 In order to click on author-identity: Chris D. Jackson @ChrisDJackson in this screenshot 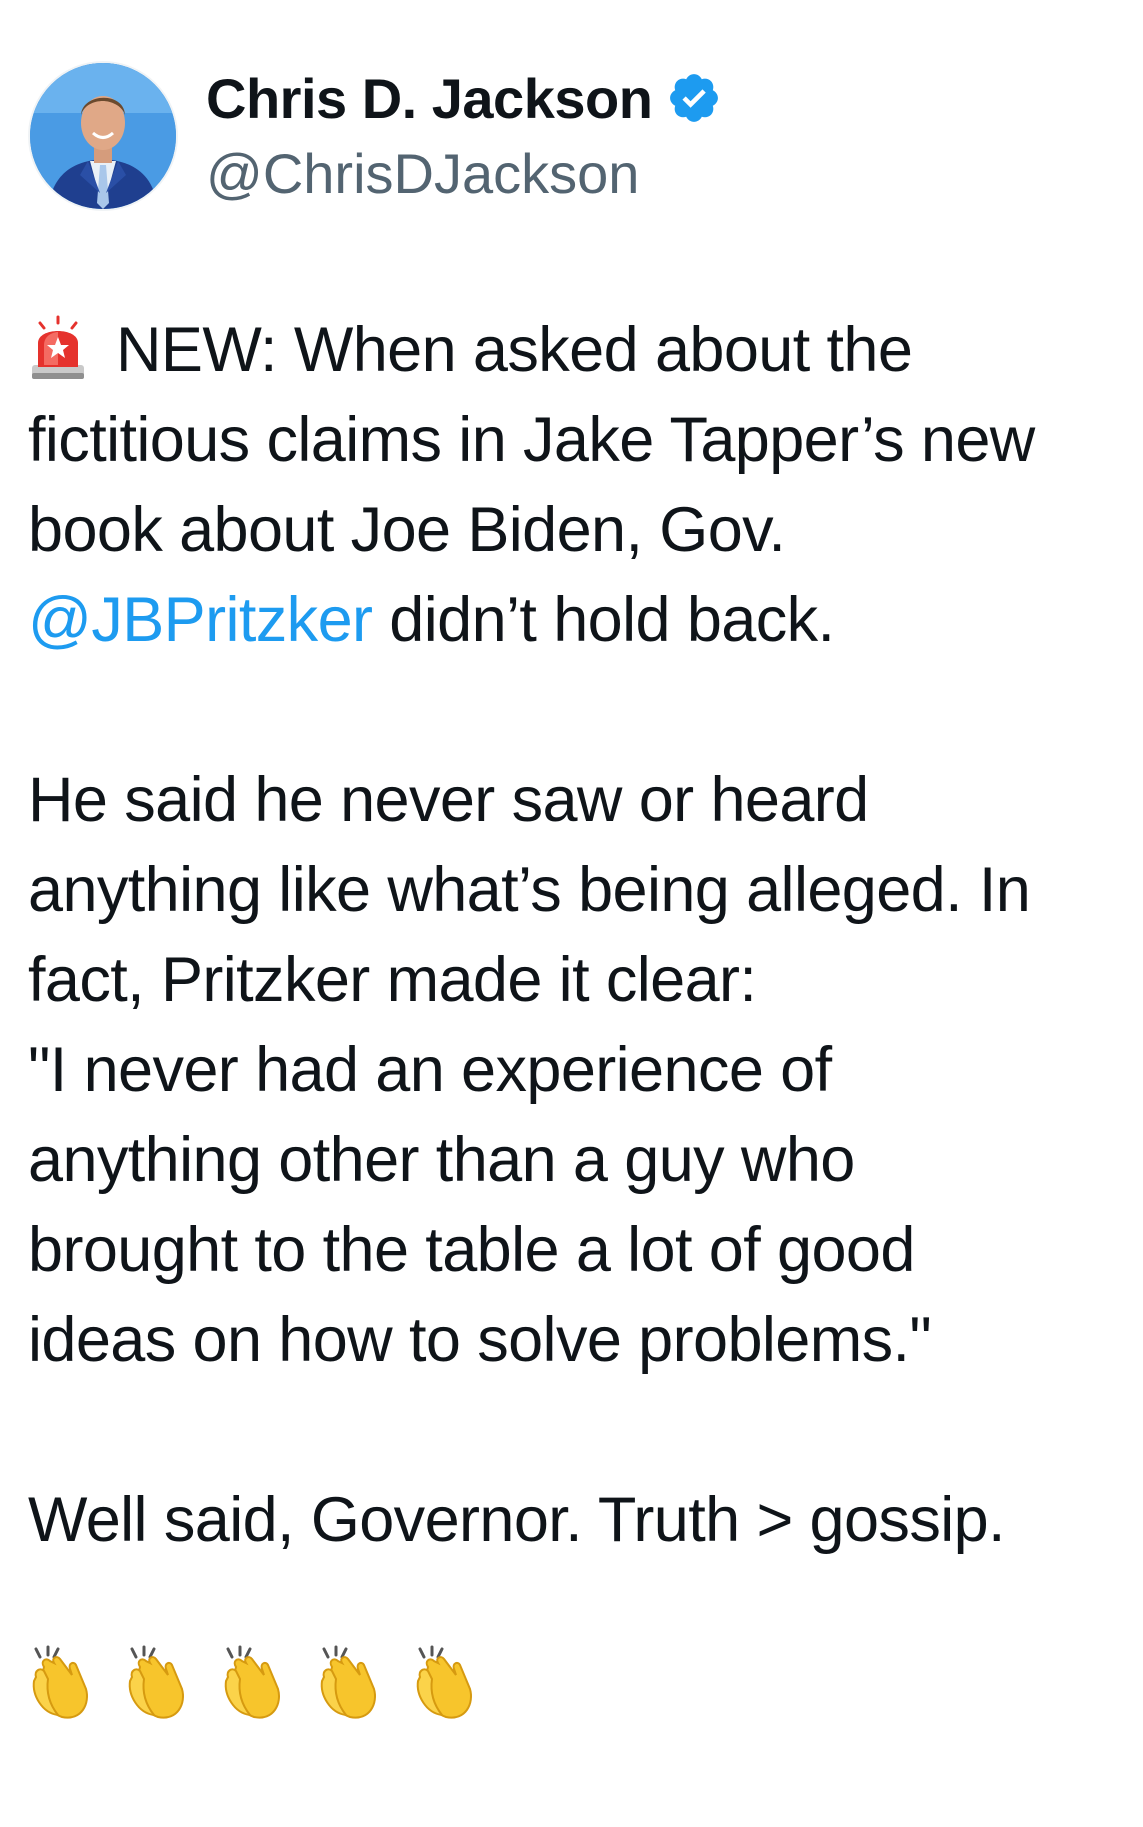, I will do `click(464, 136)`.